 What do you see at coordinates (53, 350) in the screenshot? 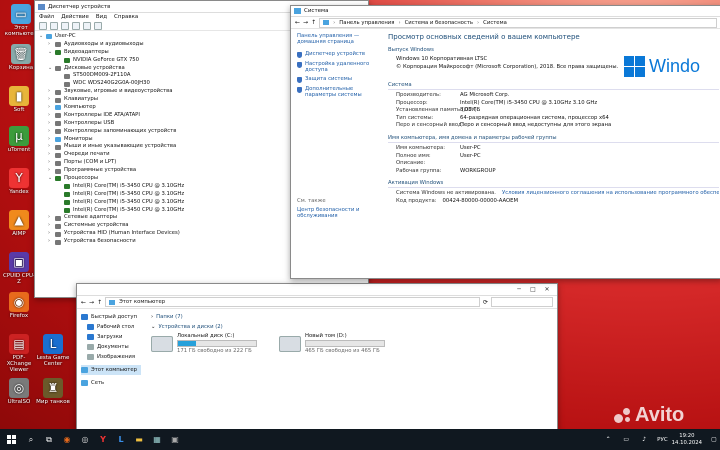
I see `desktop-icon: L Lesta Game Center` at bounding box center [53, 350].